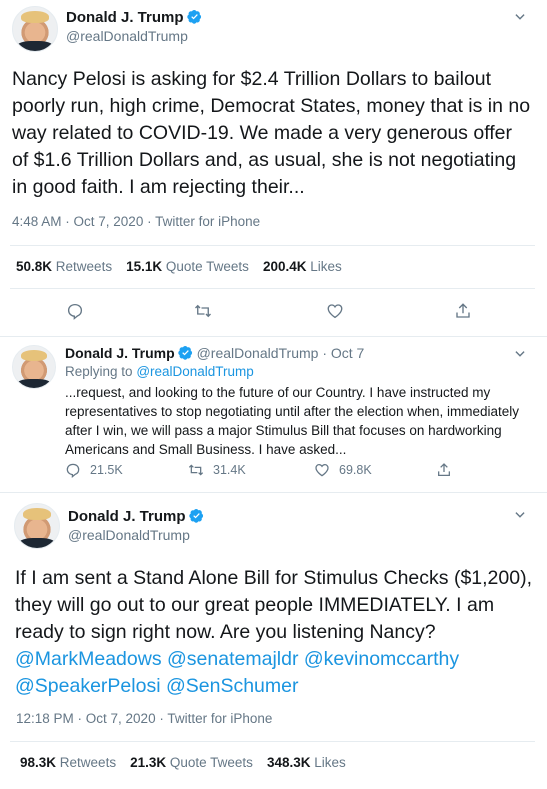 This screenshot has height=789, width=547. Describe the element at coordinates (129, 535) in the screenshot. I see `tweet3-author-handle: @realDonaldTrump` at that location.